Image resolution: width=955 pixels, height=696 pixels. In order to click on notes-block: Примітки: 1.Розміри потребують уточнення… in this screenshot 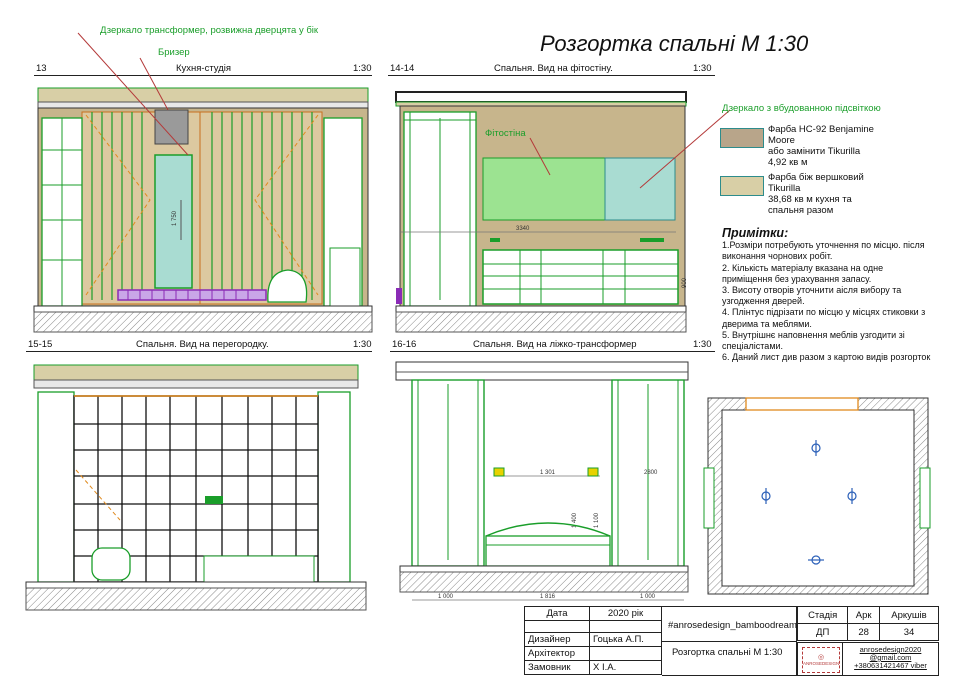, I will do `click(827, 294)`.